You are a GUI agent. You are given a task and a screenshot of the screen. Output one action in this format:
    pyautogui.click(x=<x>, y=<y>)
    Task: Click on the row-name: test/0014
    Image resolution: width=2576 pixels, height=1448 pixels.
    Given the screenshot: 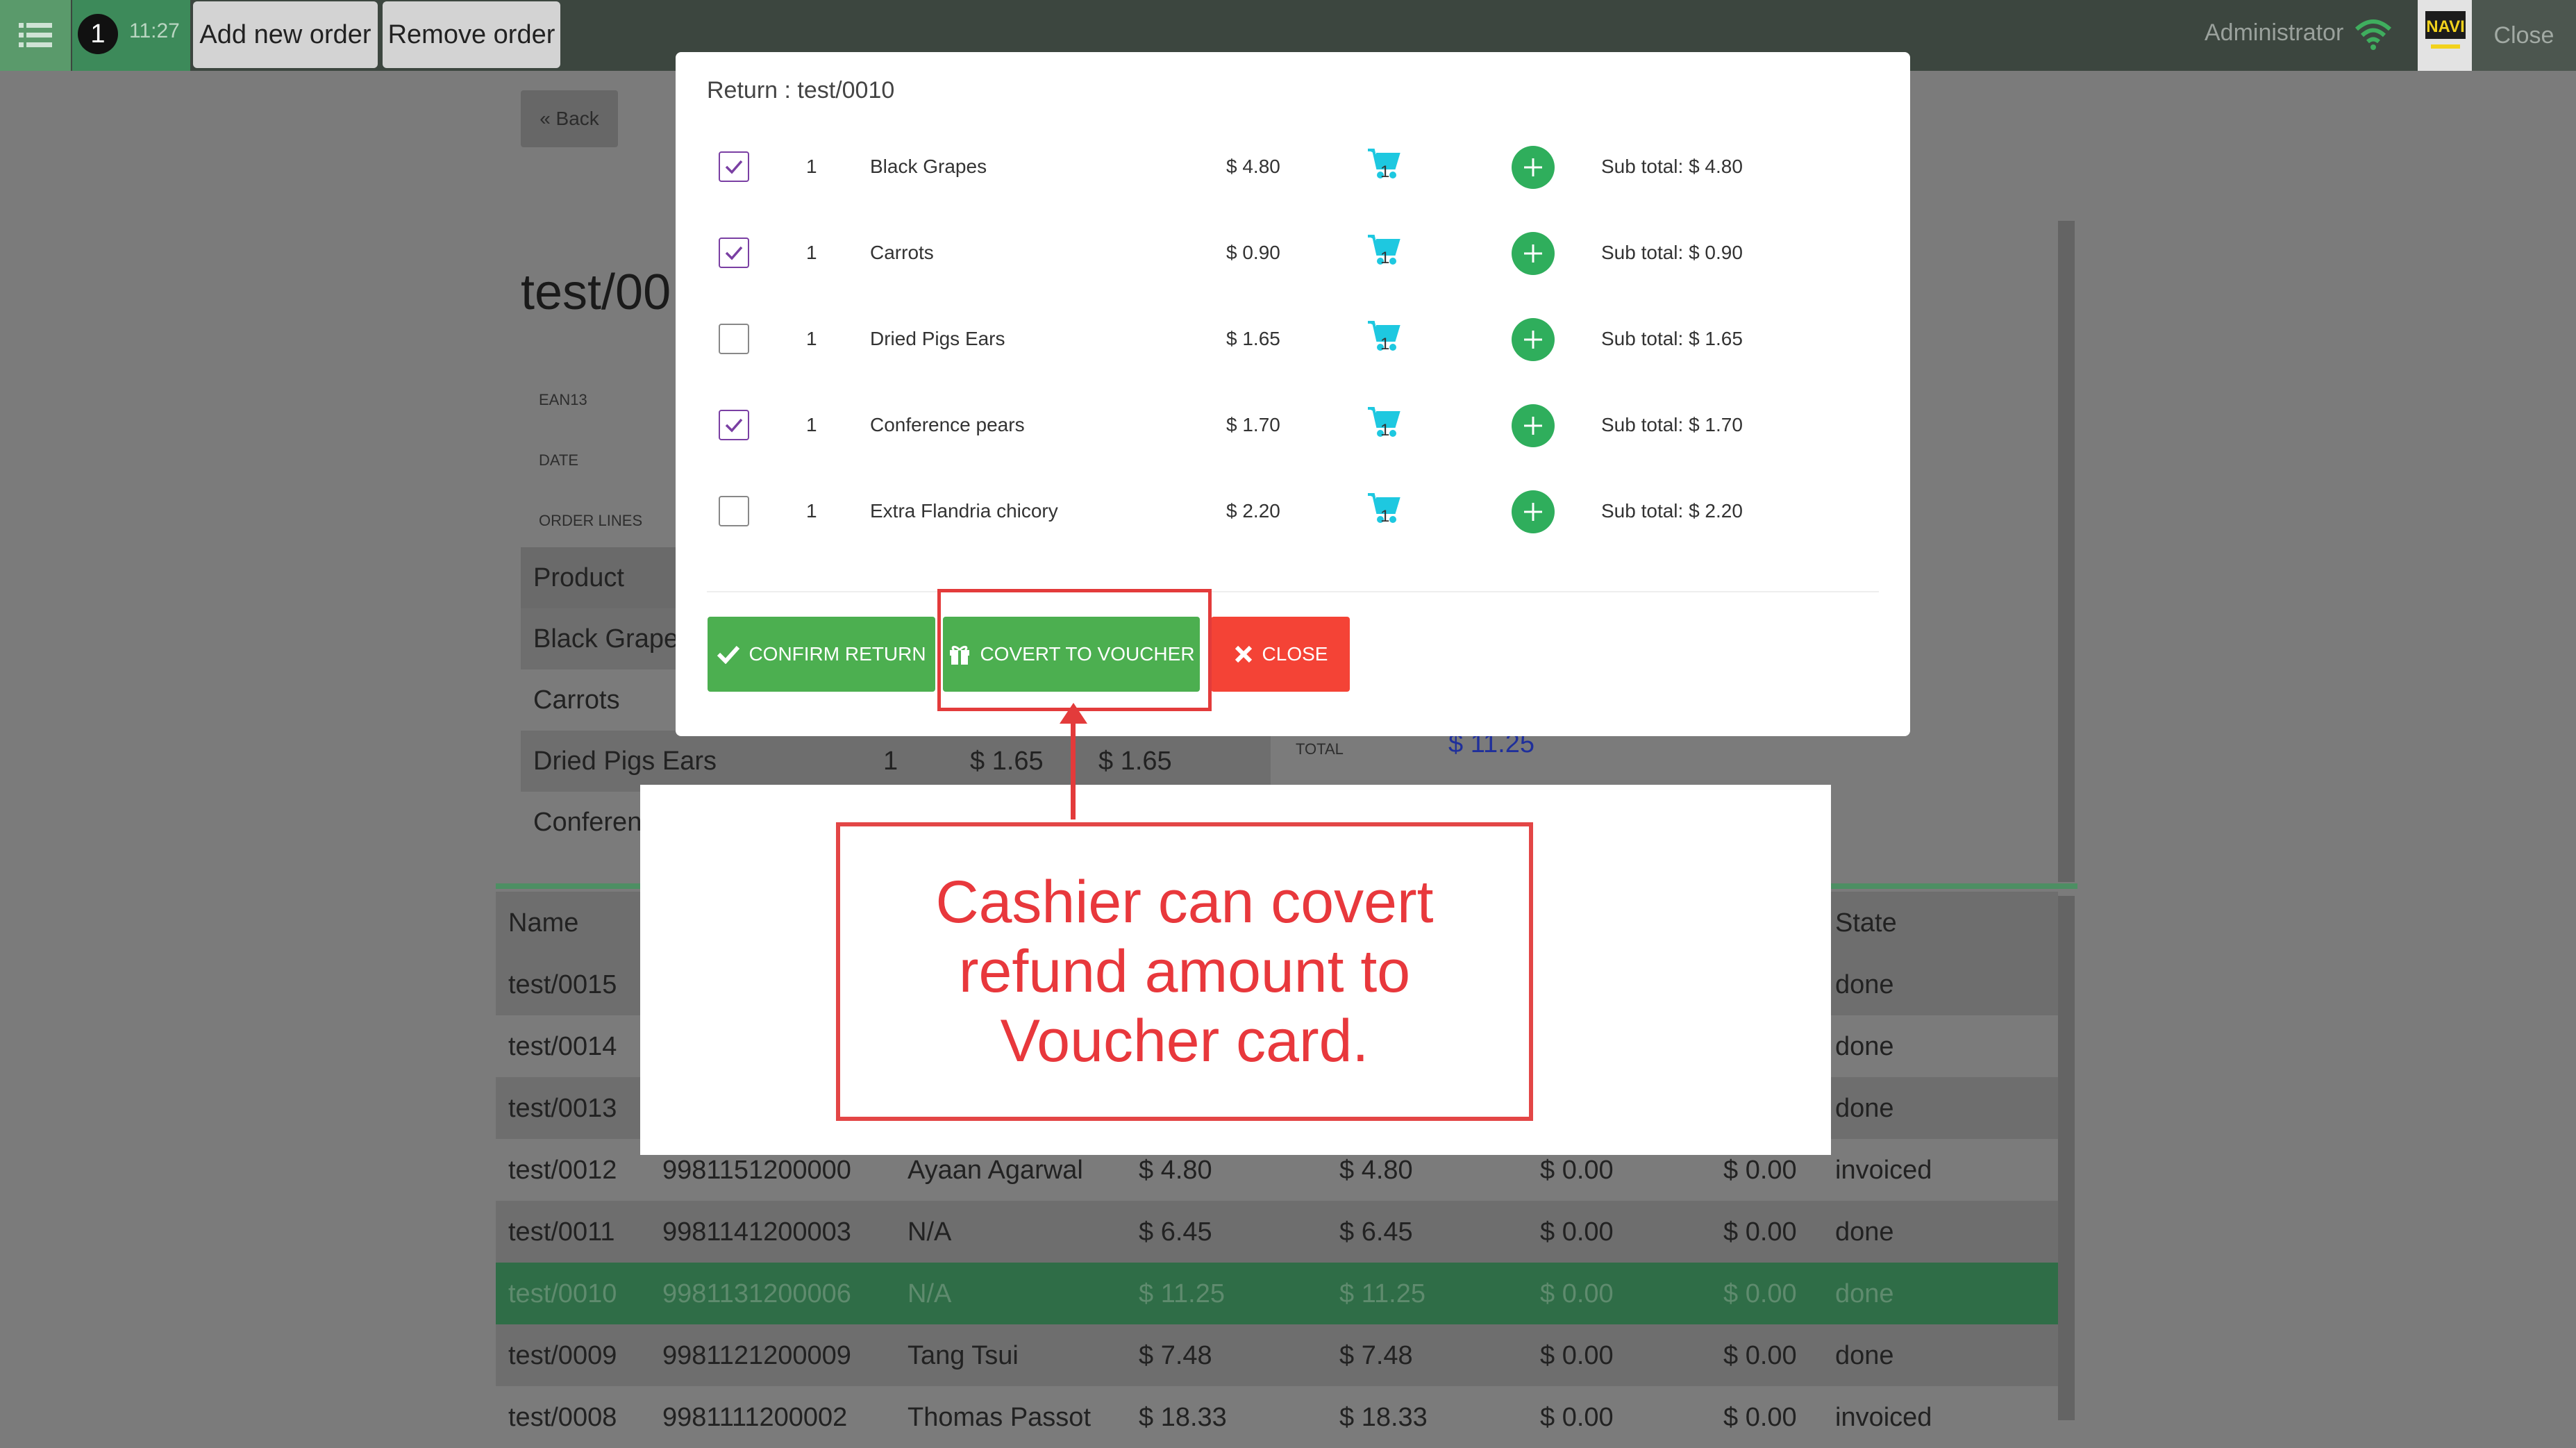 What is the action you would take?
    pyautogui.click(x=562, y=1046)
    